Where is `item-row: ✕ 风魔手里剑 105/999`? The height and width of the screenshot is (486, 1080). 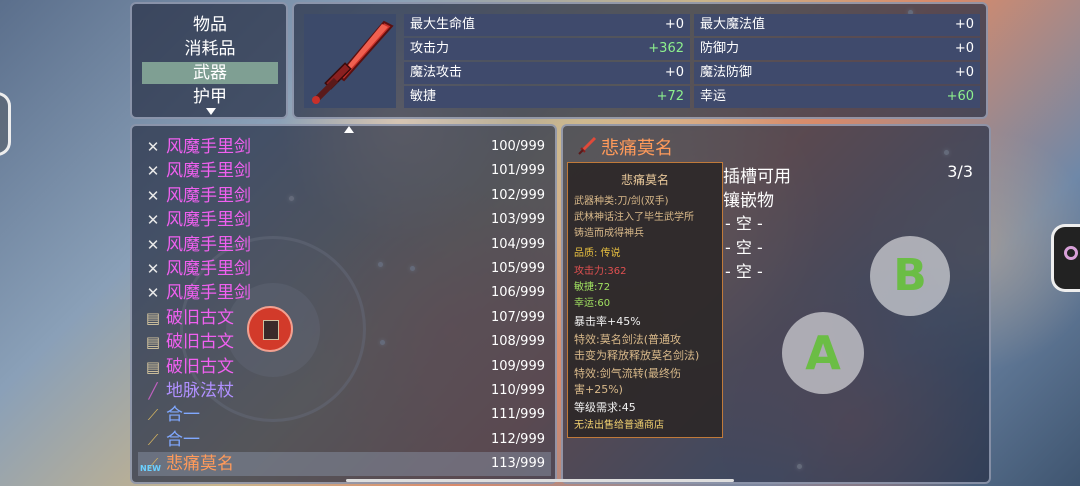 item-row: ✕ 风魔手里剑 105/999 is located at coordinates (344, 269).